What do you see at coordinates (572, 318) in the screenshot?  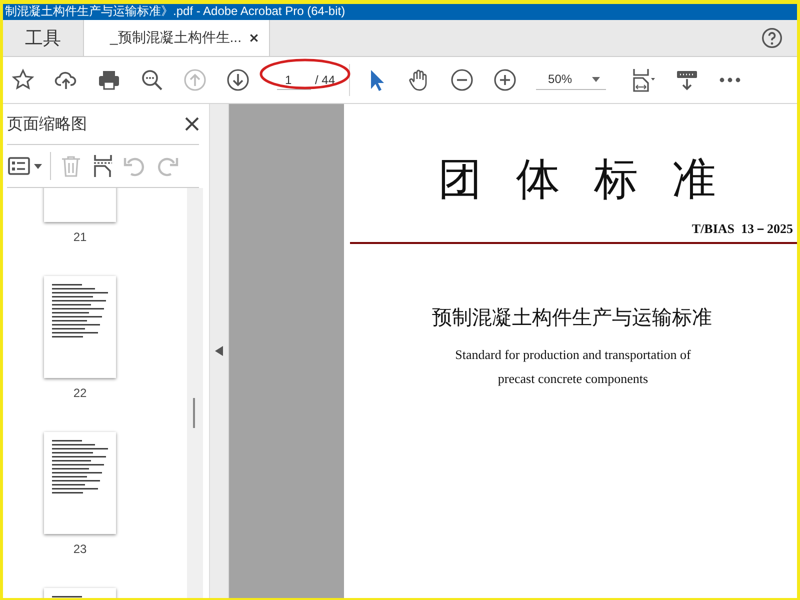 I see `document-title: 预制混凝土构件生产与运输标准` at bounding box center [572, 318].